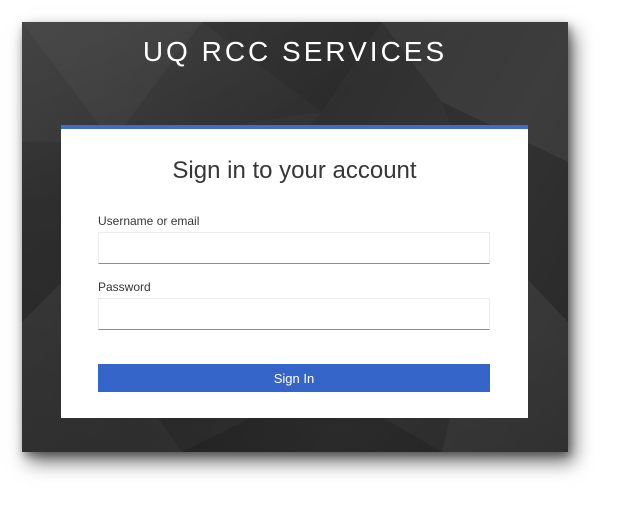 The image size is (623, 507). What do you see at coordinates (294, 314) in the screenshot?
I see `password-input` at bounding box center [294, 314].